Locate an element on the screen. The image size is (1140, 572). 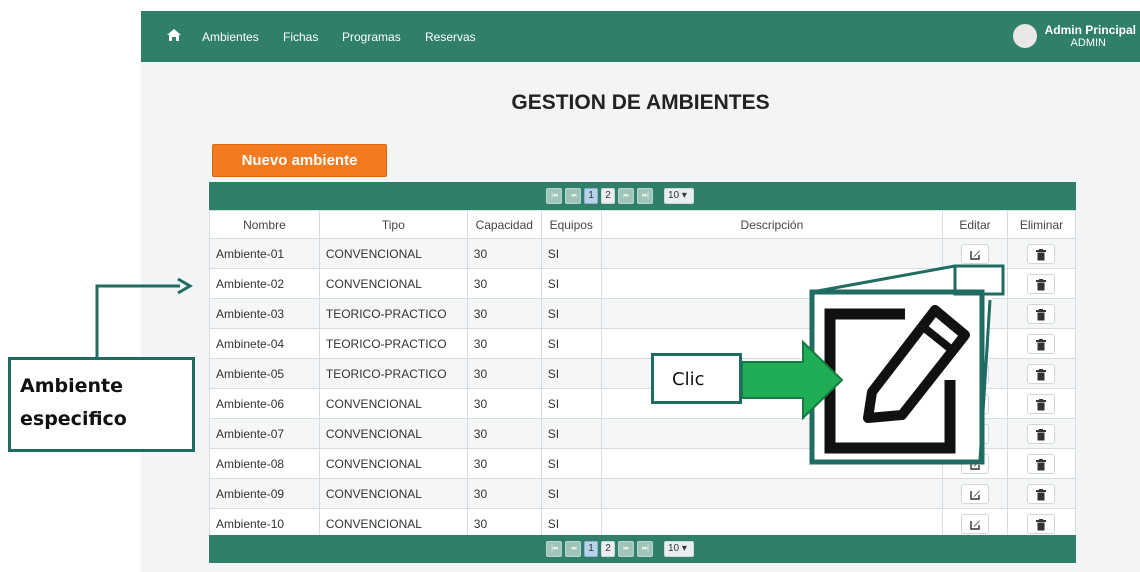
user-name: Admin Principal is located at coordinates (1090, 30).